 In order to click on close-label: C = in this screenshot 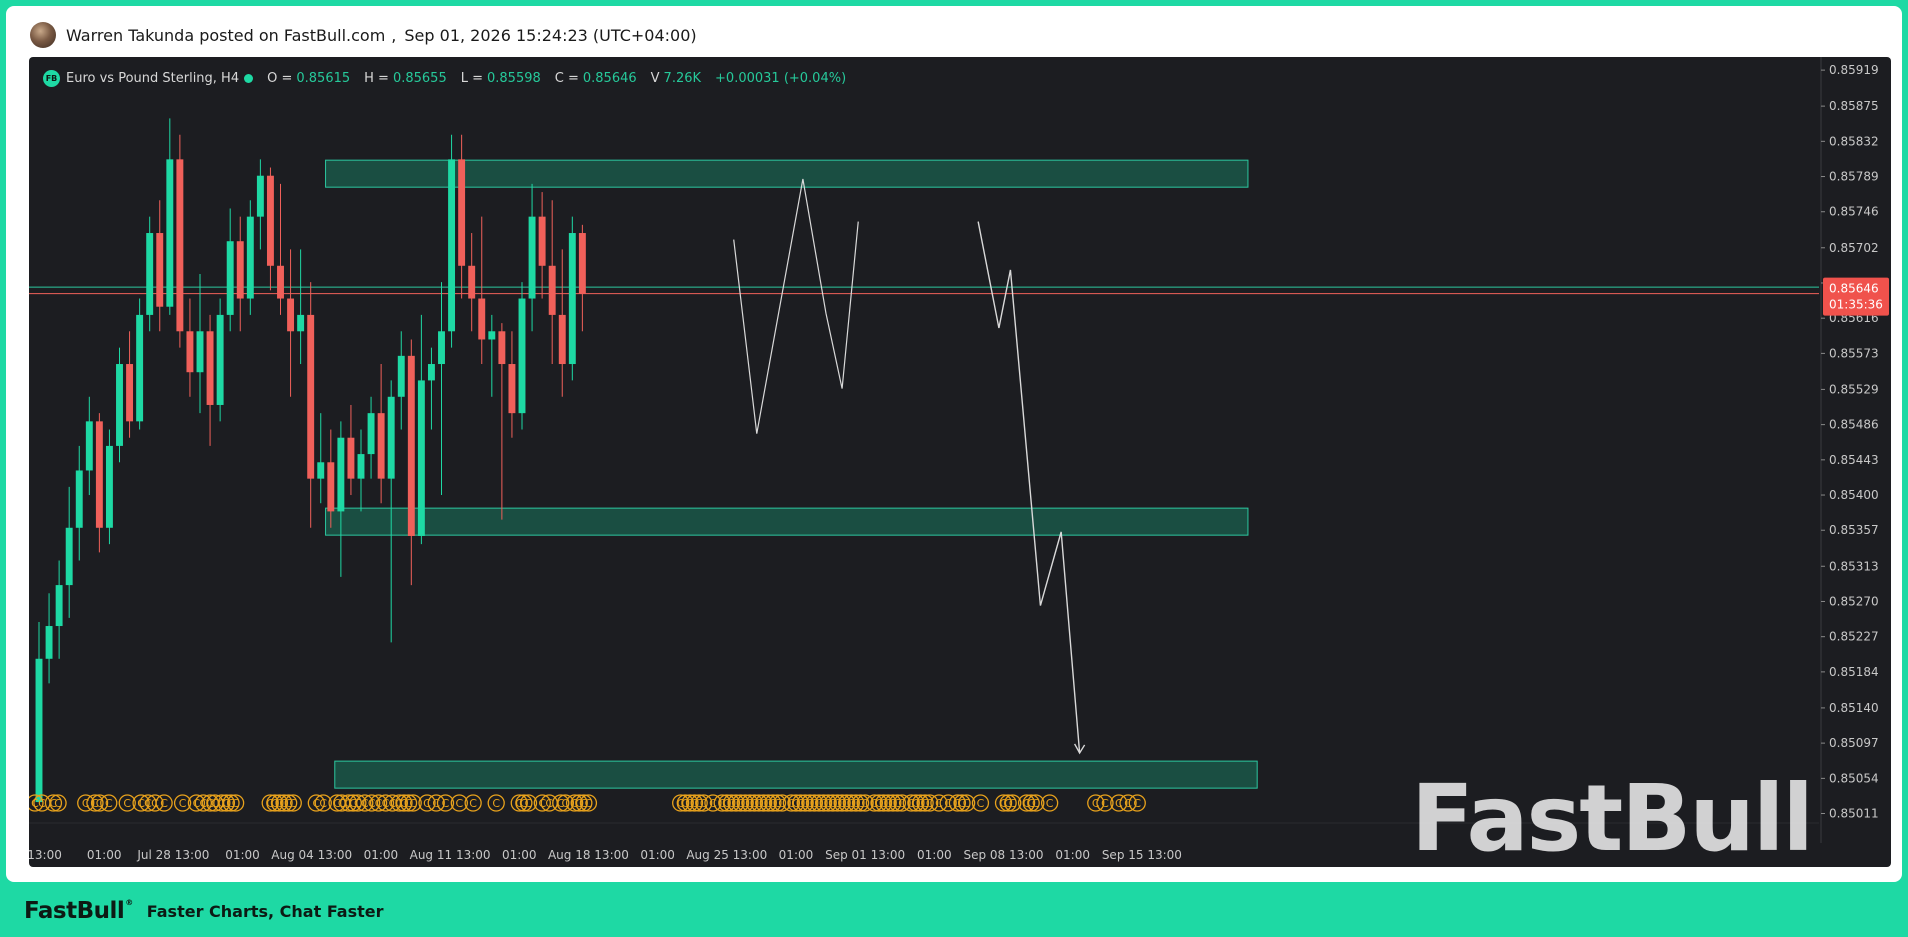, I will do `click(566, 78)`.